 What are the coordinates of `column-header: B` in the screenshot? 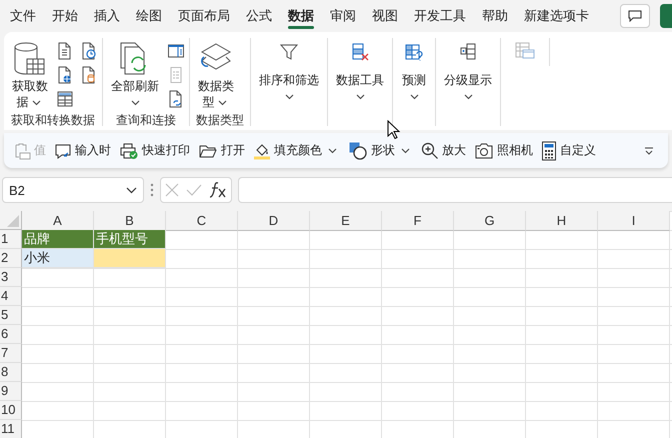 It's located at (130, 221).